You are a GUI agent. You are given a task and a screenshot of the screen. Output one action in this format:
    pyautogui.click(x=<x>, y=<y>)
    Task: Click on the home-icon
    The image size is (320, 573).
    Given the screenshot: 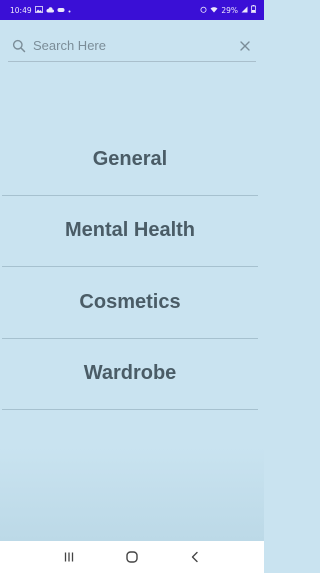 What is the action you would take?
    pyautogui.click(x=132, y=557)
    